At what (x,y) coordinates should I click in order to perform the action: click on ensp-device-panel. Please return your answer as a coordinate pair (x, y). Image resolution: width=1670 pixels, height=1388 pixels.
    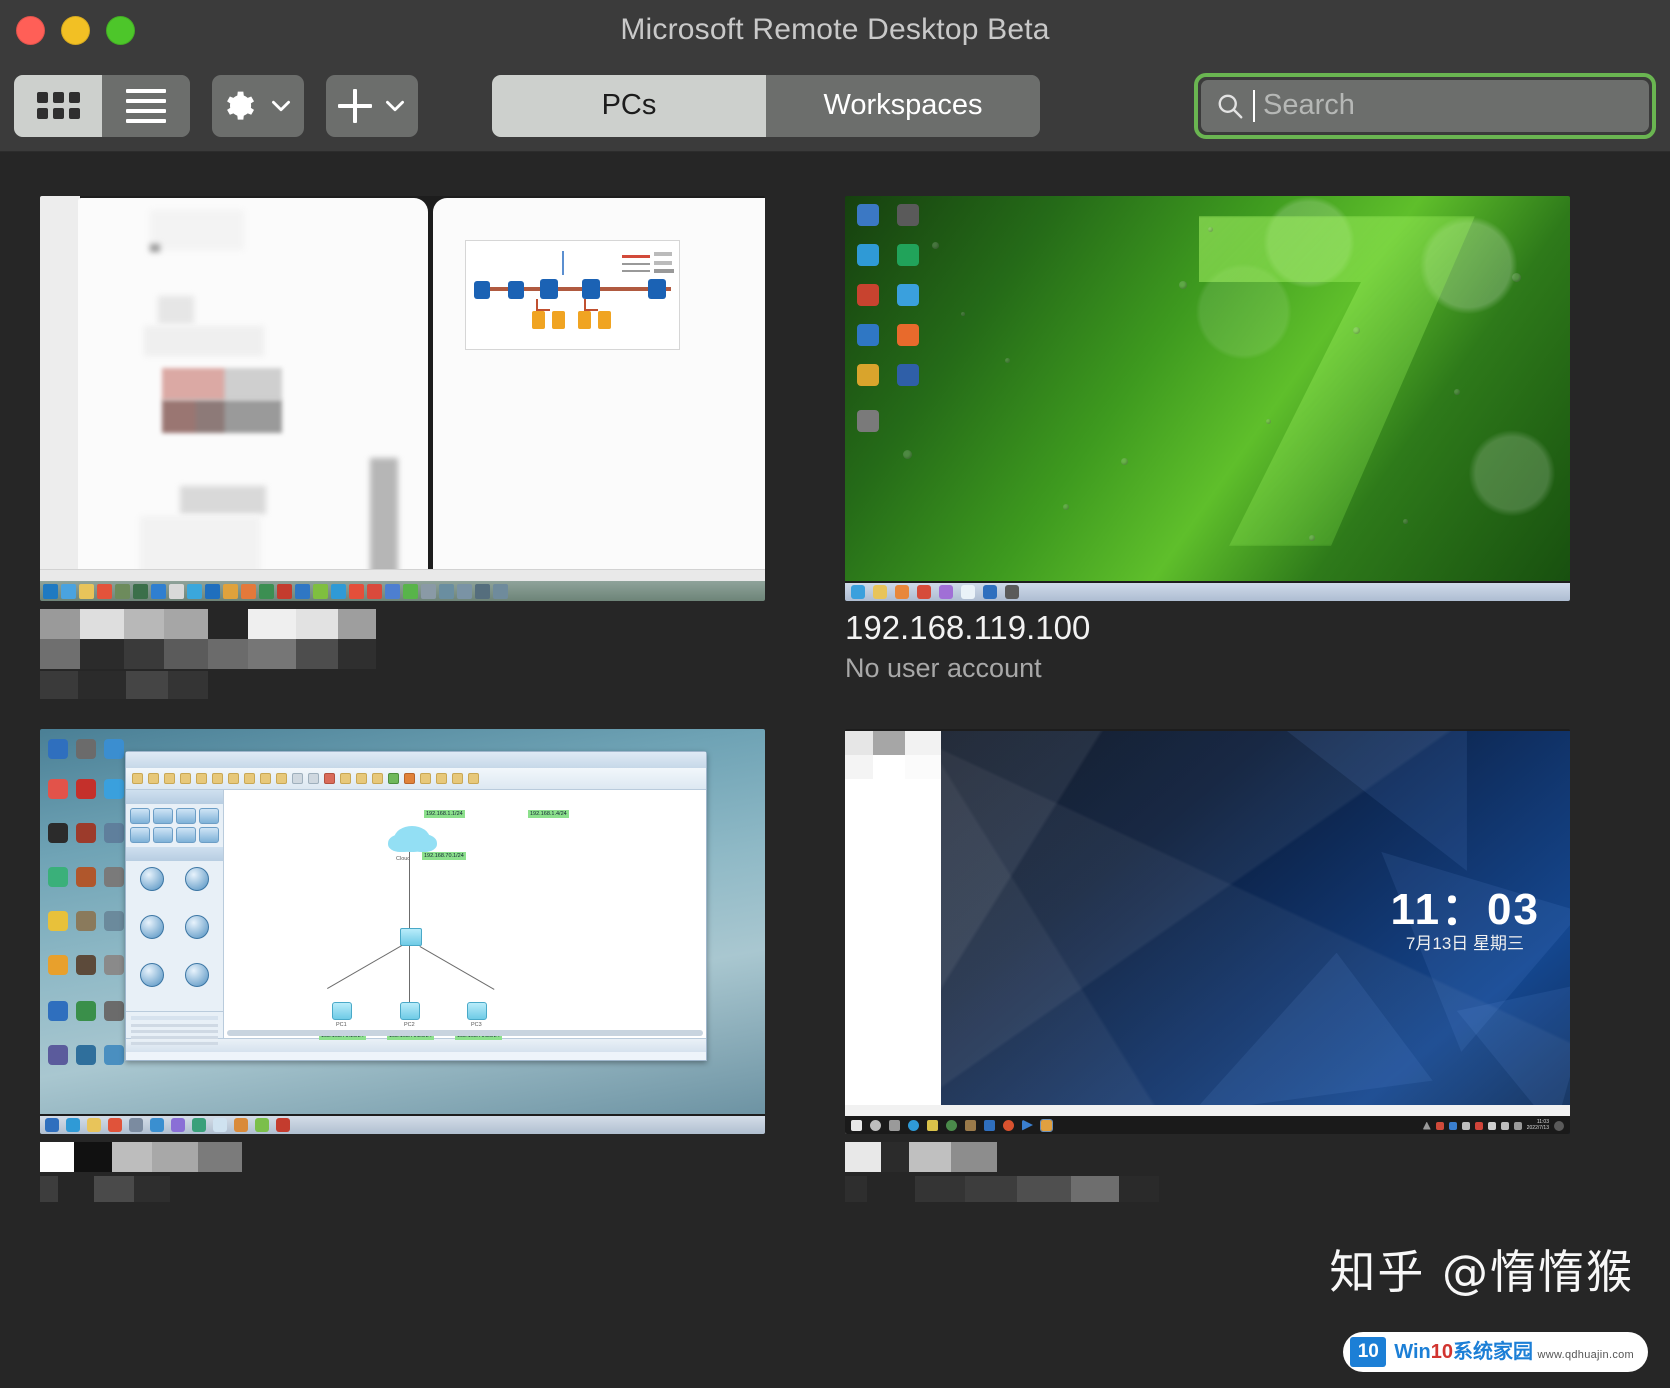
    Looking at the image, I should click on (175, 917).